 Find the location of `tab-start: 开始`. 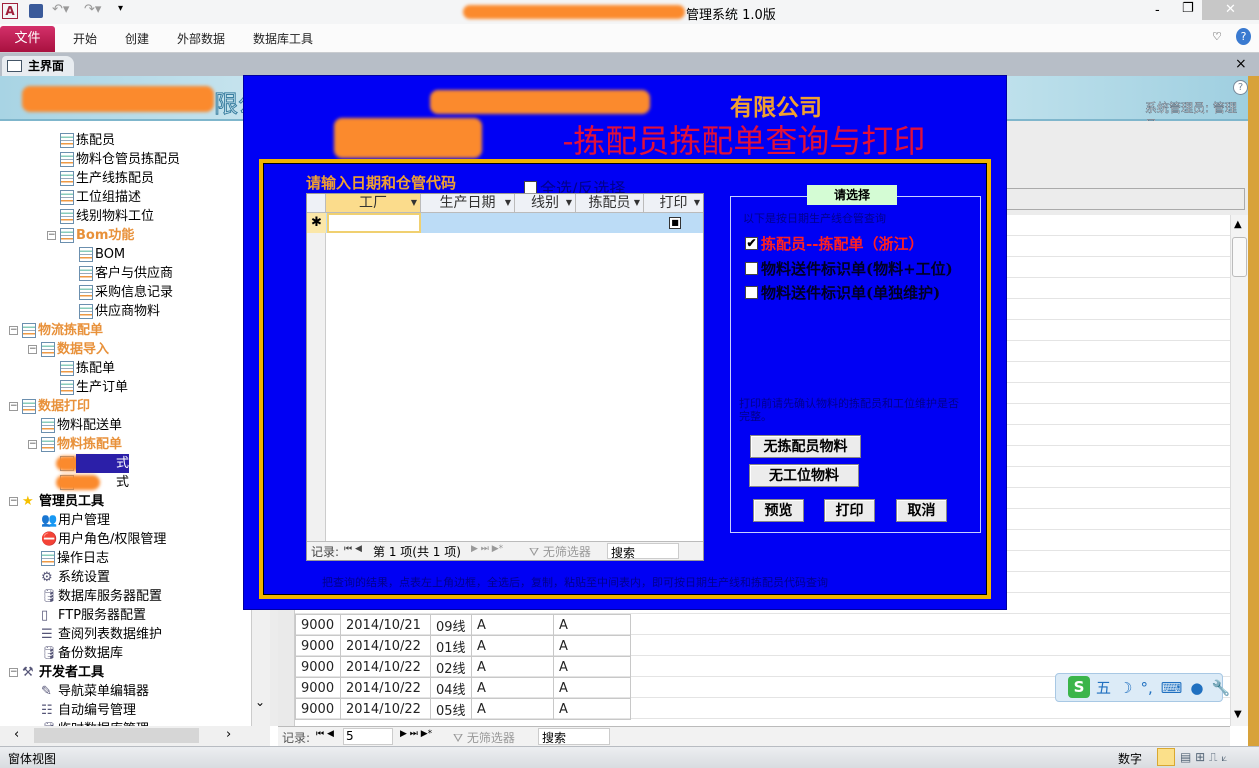

tab-start: 开始 is located at coordinates (85, 38).